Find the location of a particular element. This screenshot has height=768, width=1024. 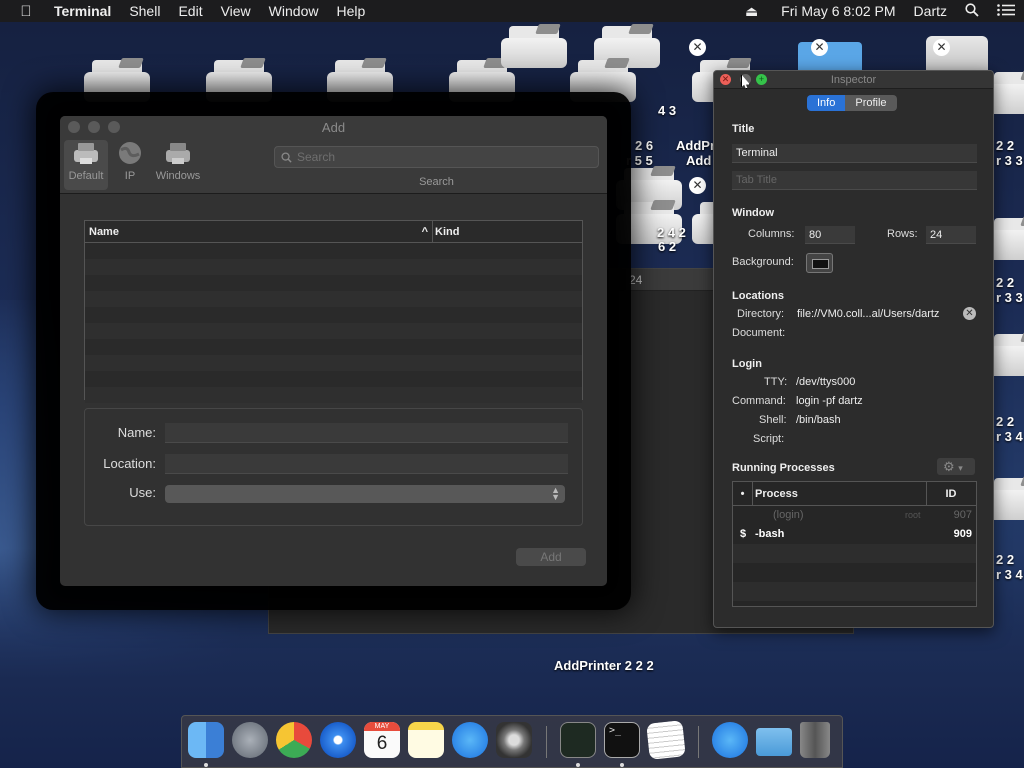

menu-window: Window is located at coordinates (294, 11).